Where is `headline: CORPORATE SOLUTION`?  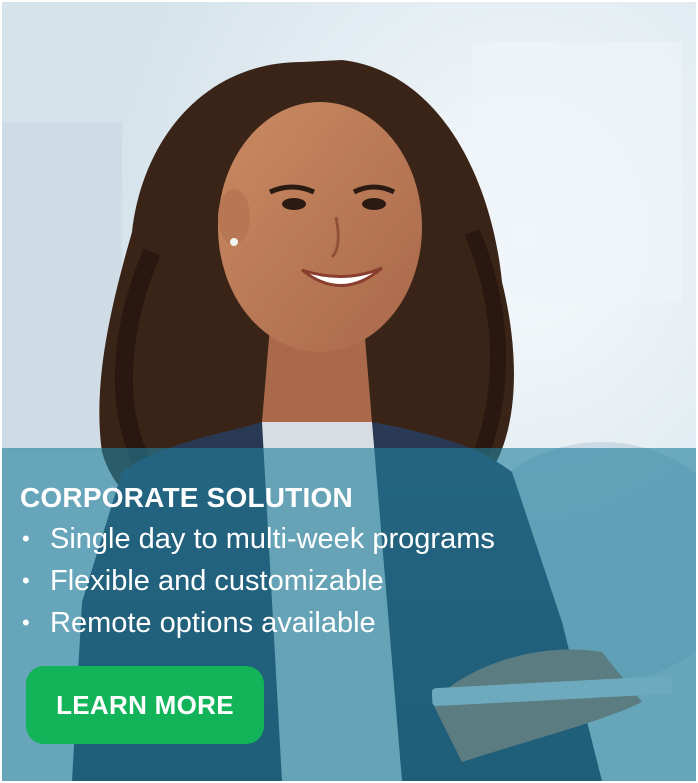
headline: CORPORATE SOLUTION is located at coordinates (186, 497).